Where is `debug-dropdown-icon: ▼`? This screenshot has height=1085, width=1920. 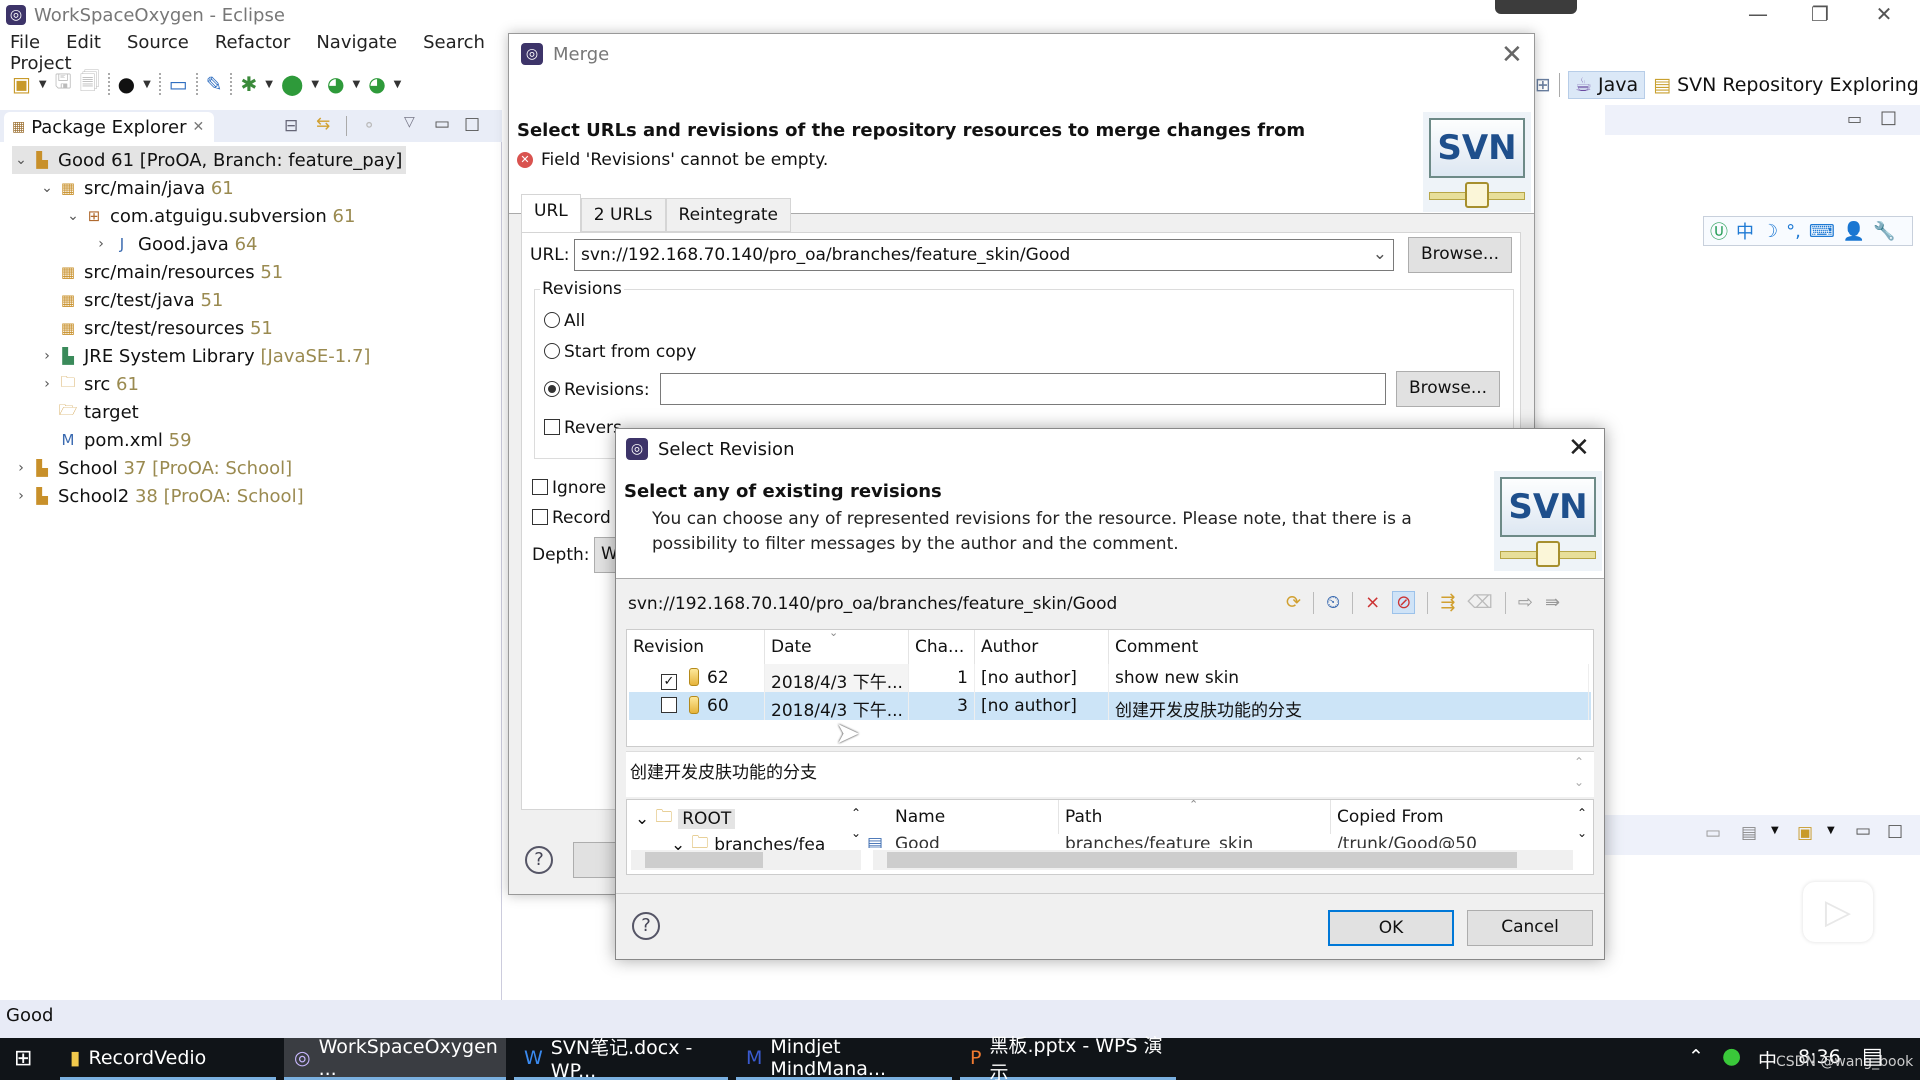
debug-dropdown-icon: ▼ is located at coordinates (269, 84).